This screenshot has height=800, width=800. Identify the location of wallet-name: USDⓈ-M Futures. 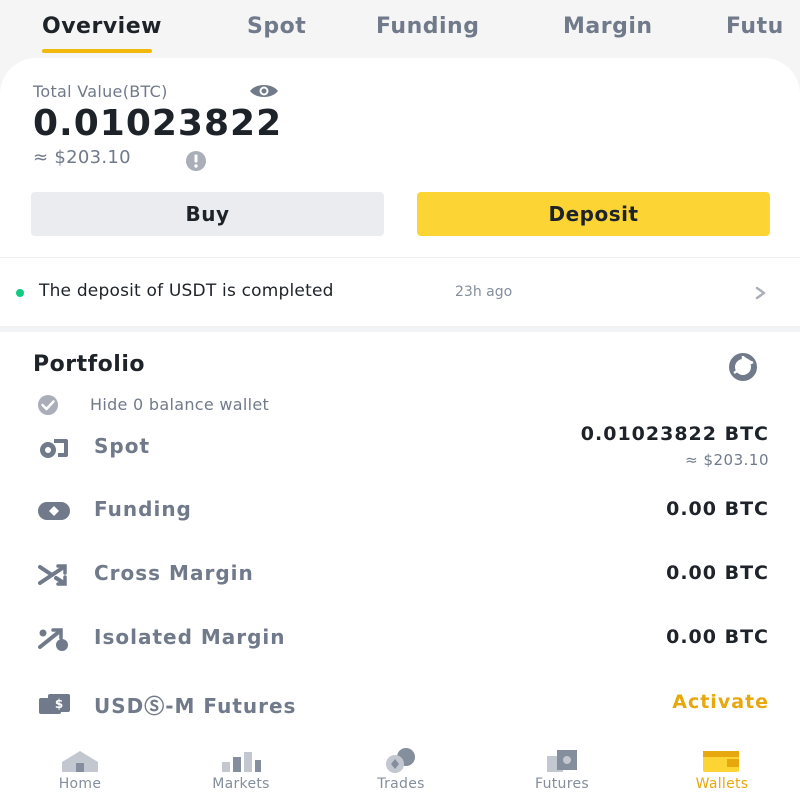
(195, 706).